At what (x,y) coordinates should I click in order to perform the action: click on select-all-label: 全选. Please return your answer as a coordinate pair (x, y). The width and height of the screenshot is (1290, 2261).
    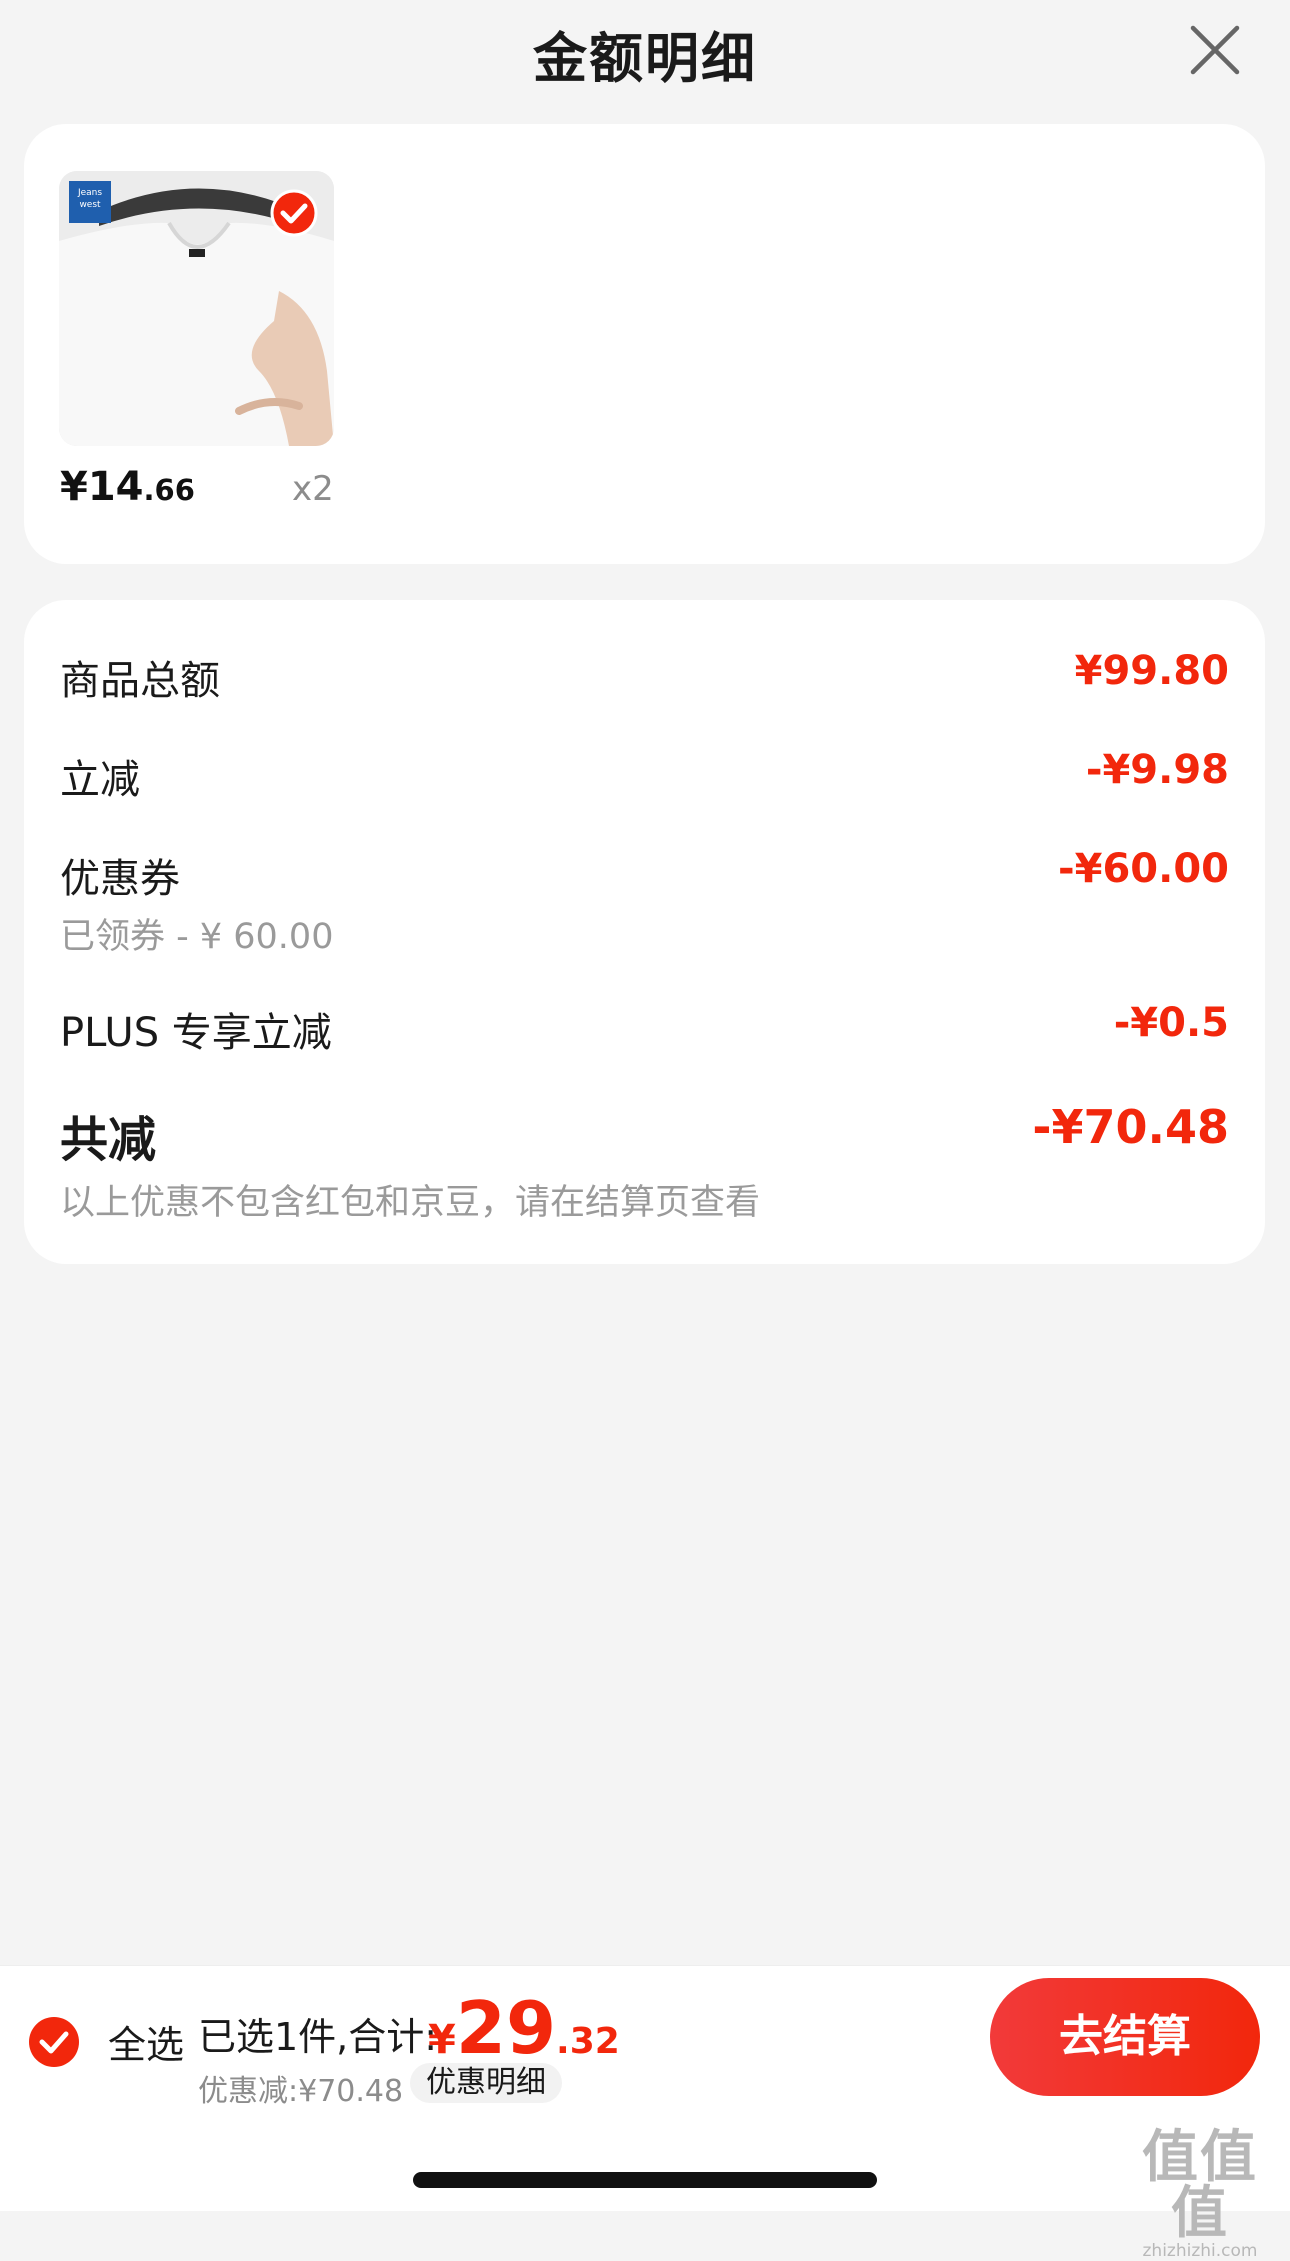
    Looking at the image, I should click on (146, 2041).